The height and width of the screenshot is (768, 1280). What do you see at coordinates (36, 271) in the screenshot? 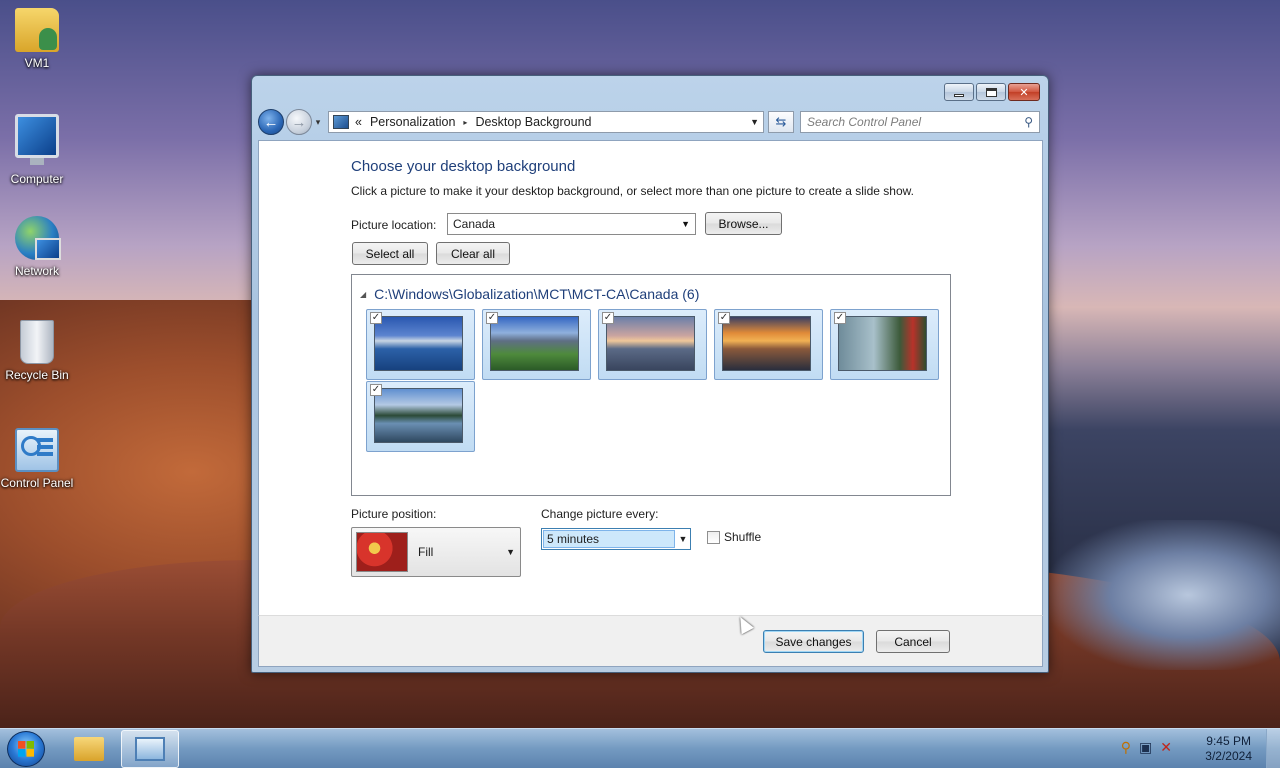
I see `desktop-icon-label: Network` at bounding box center [36, 271].